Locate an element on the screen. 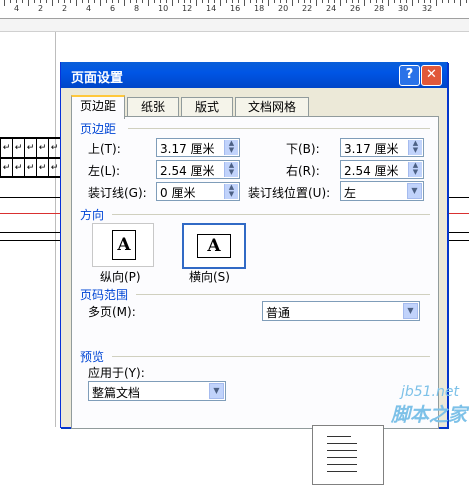 The width and height of the screenshot is (469, 485). top-margin-label: 上(T): is located at coordinates (104, 149).